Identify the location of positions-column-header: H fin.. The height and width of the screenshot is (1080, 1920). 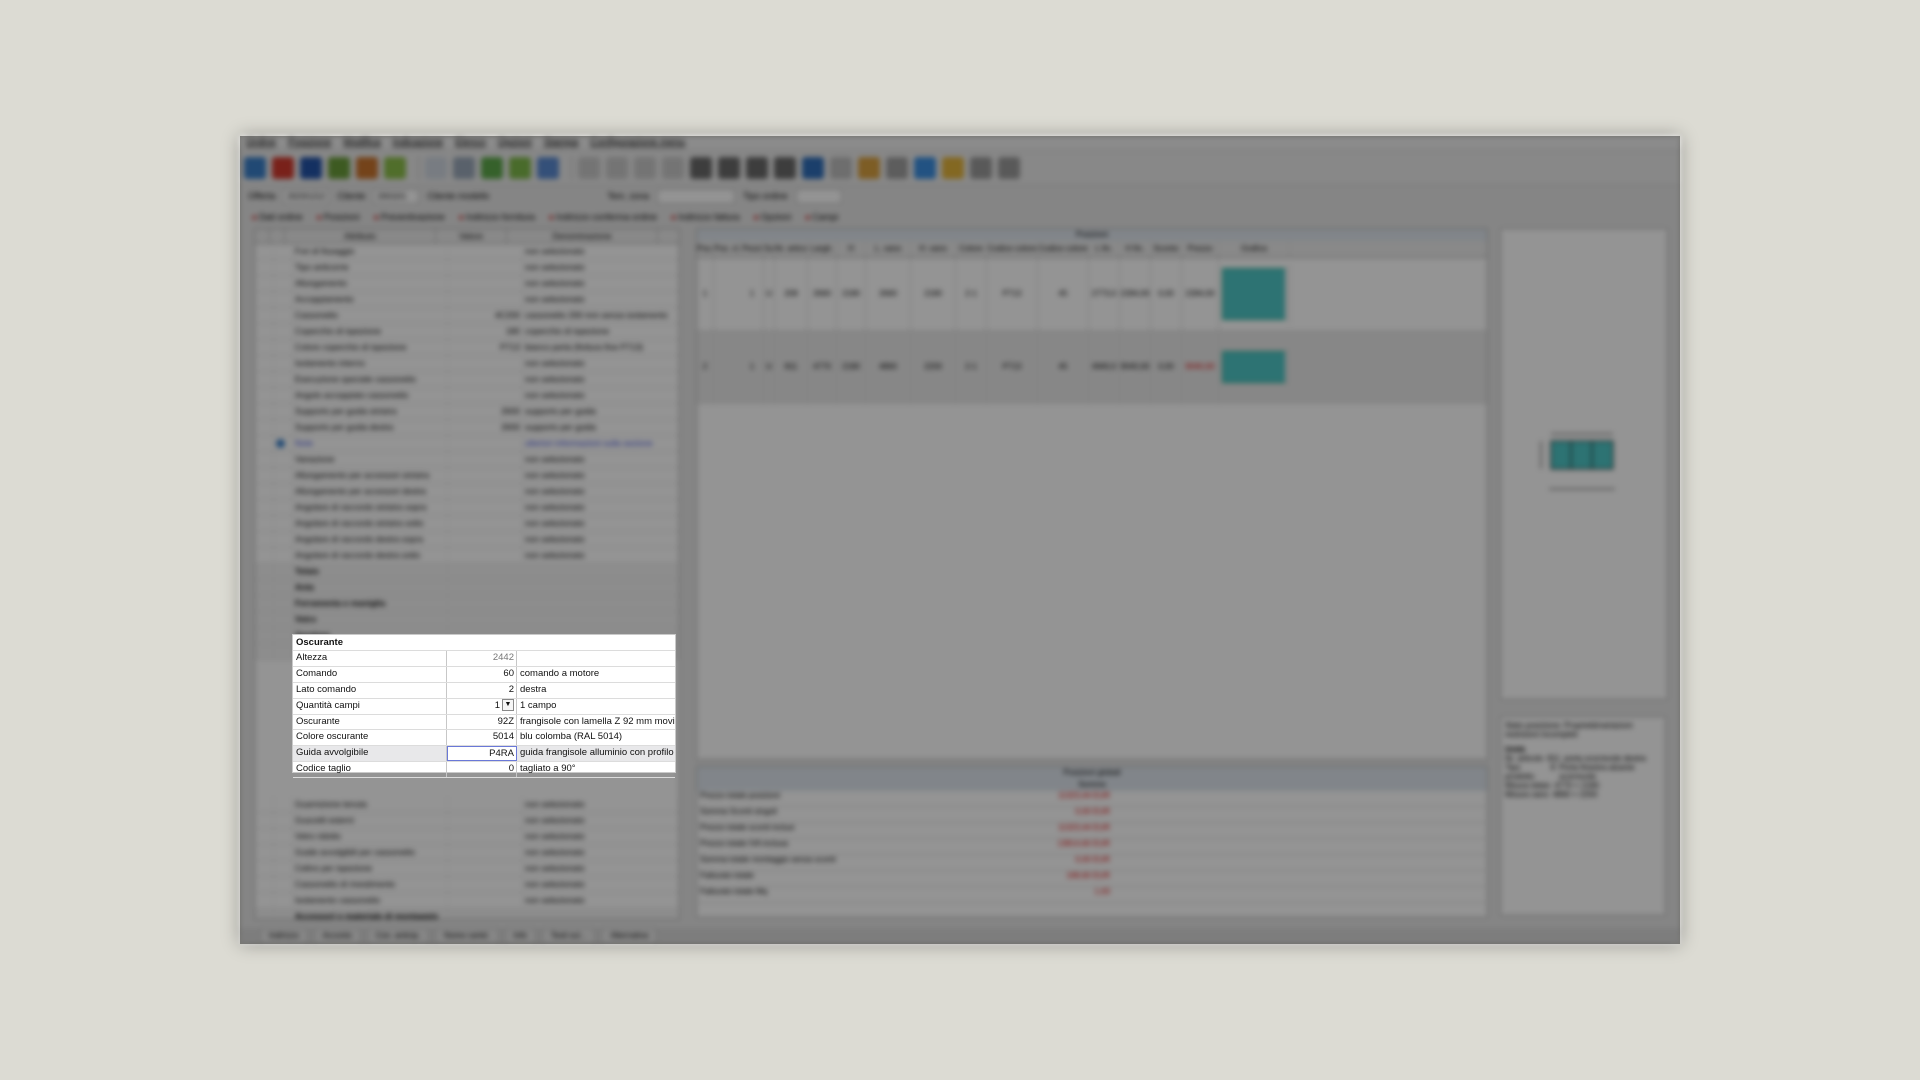
(1135, 249).